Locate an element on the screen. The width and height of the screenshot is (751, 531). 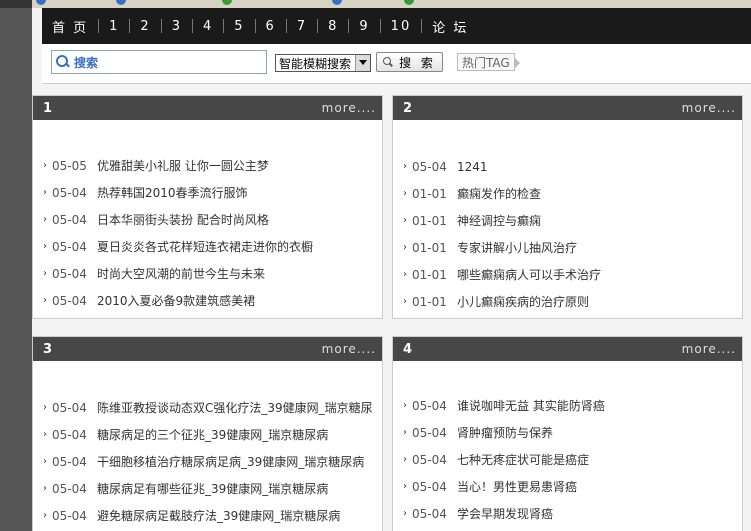
list-item: › 05-04 避免糖尿病足截肢疗法_39健康网_瑞京糖尿病 is located at coordinates (207, 515).